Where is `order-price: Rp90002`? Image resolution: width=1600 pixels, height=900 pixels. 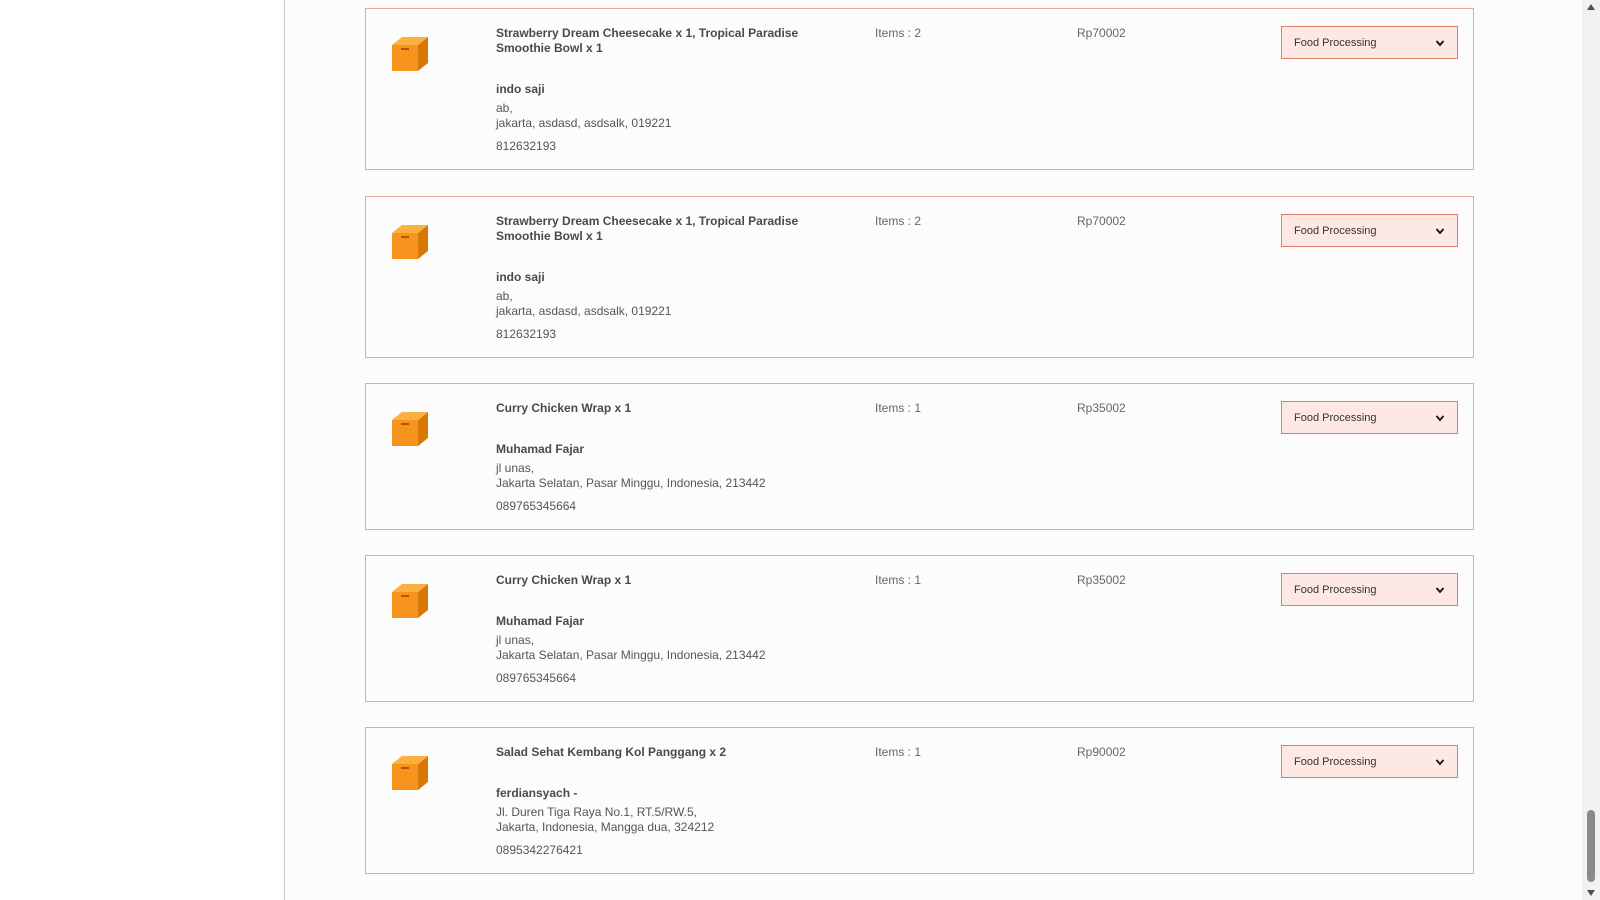
order-price: Rp90002 is located at coordinates (1101, 752).